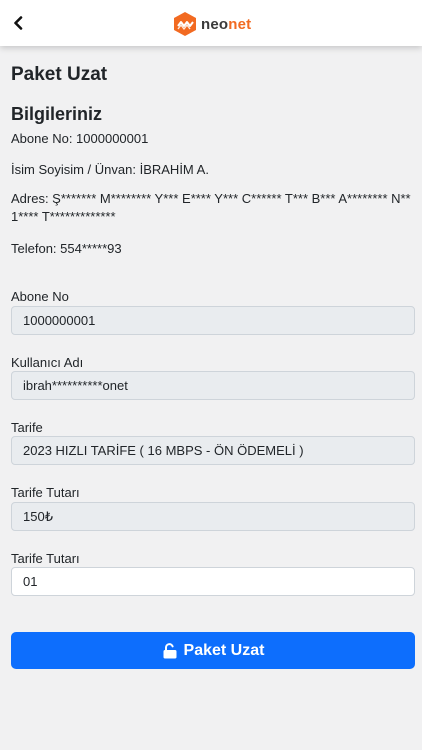  What do you see at coordinates (80, 138) in the screenshot?
I see `info-abone-no: Abone No: 1000000001` at bounding box center [80, 138].